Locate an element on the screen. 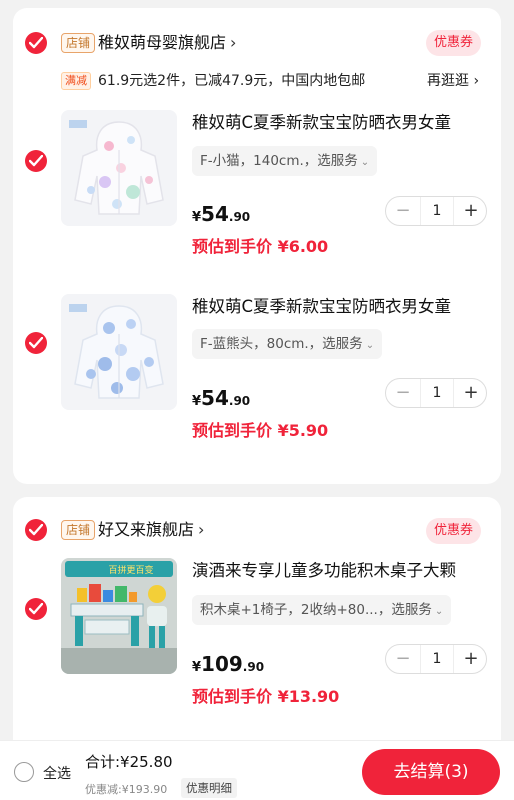 The width and height of the screenshot is (514, 800). store-name: 好又来旗舰店 is located at coordinates (146, 529).